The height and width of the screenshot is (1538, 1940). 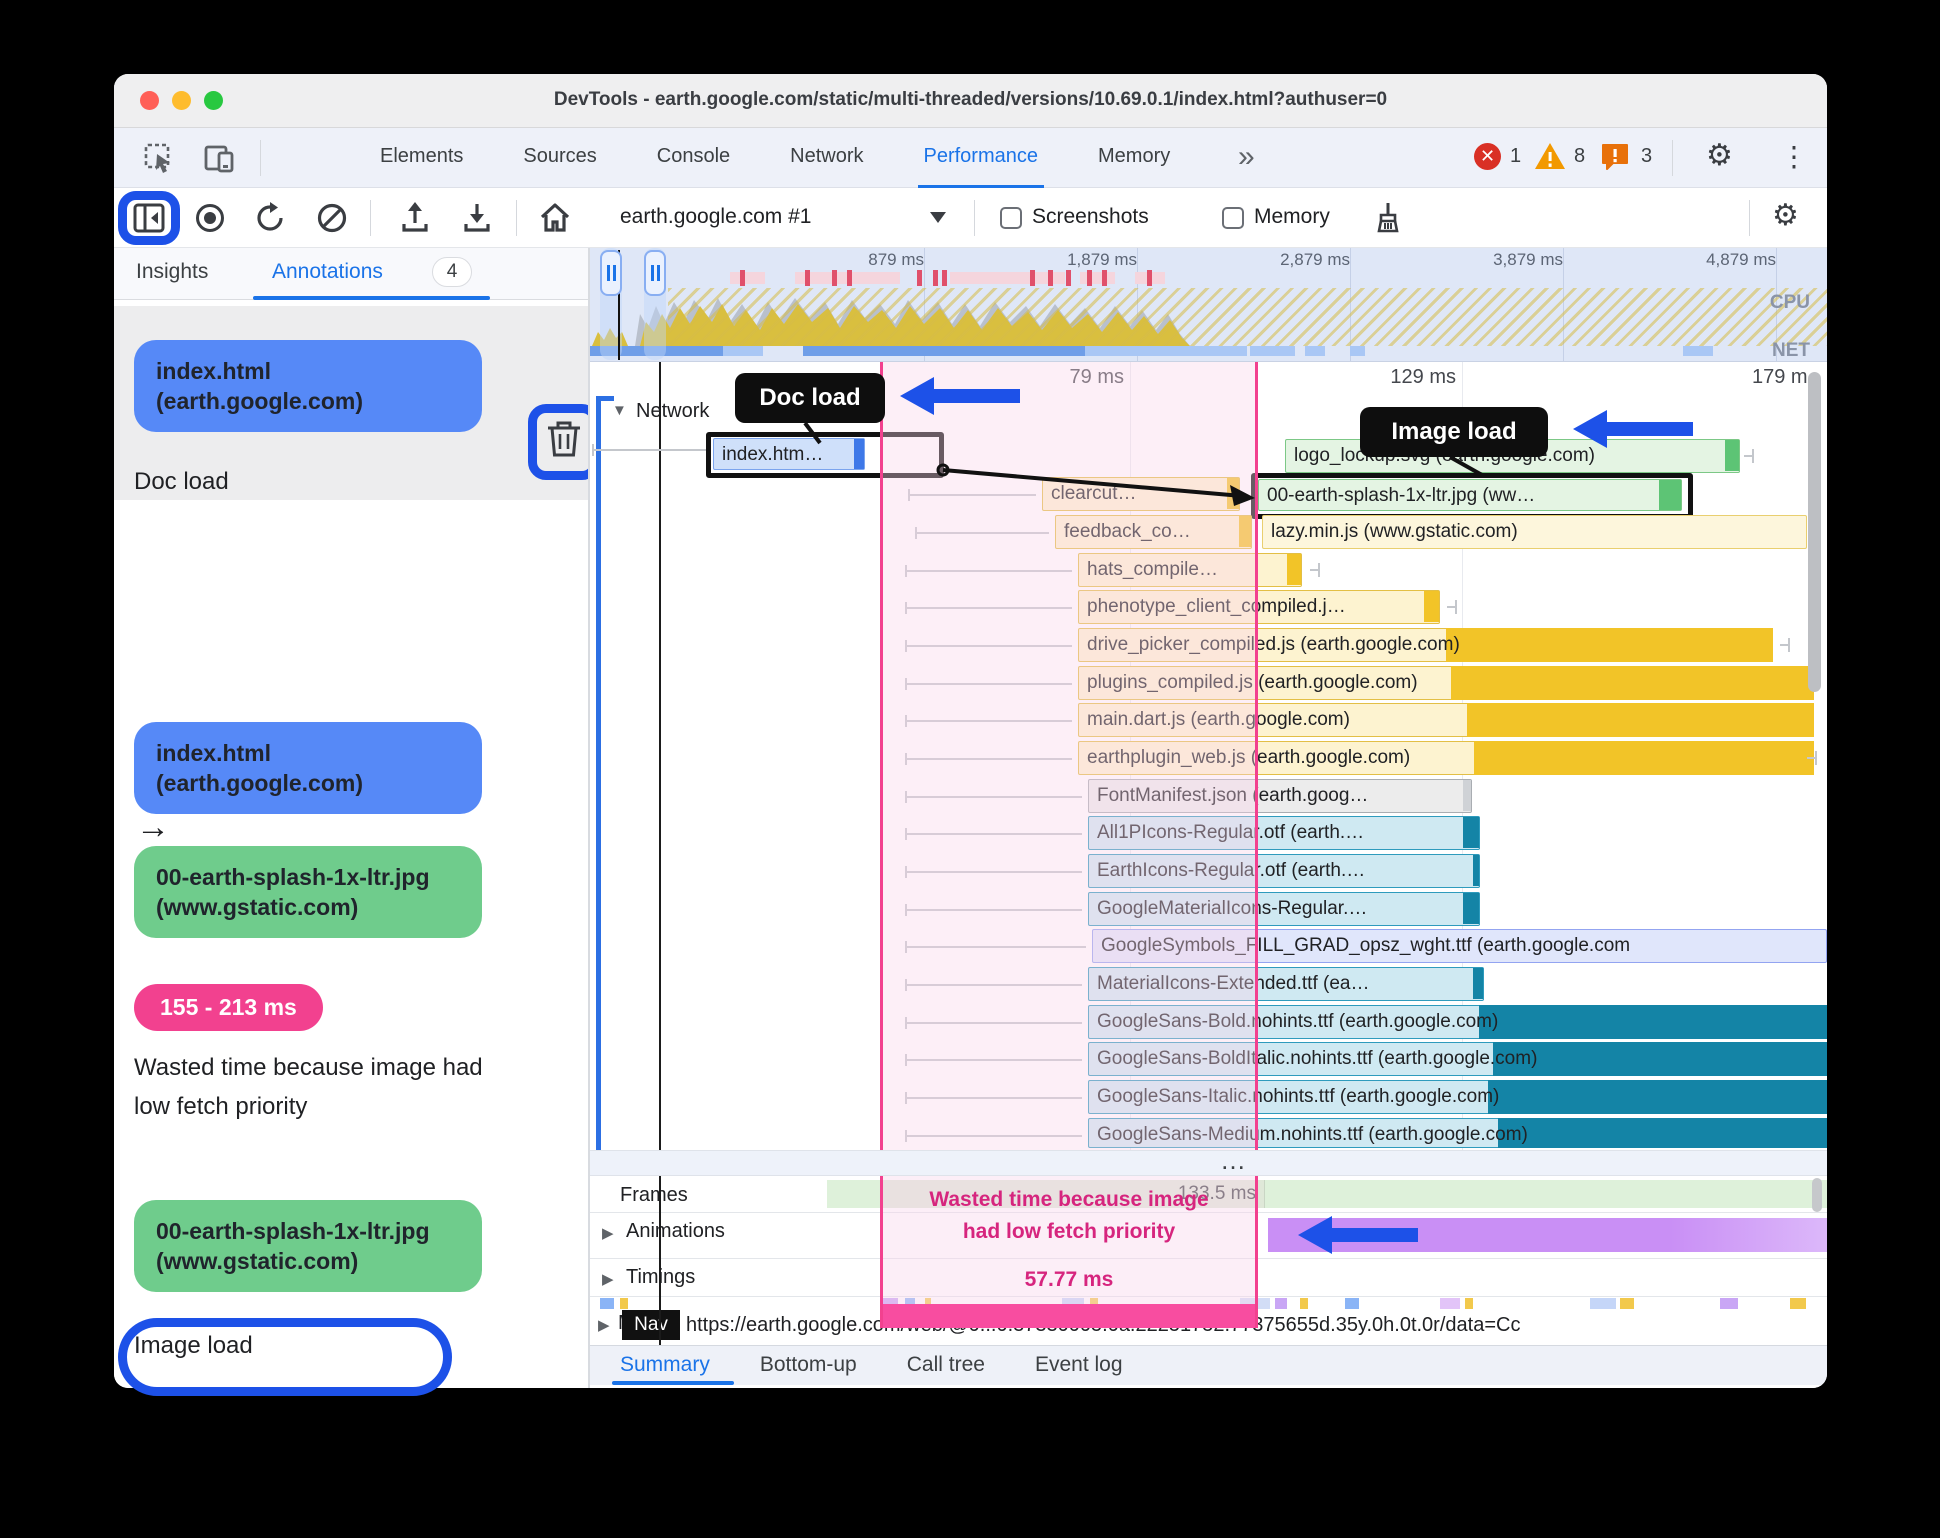 I want to click on capture-settings-gear-icon: ⚙, so click(x=1785, y=215).